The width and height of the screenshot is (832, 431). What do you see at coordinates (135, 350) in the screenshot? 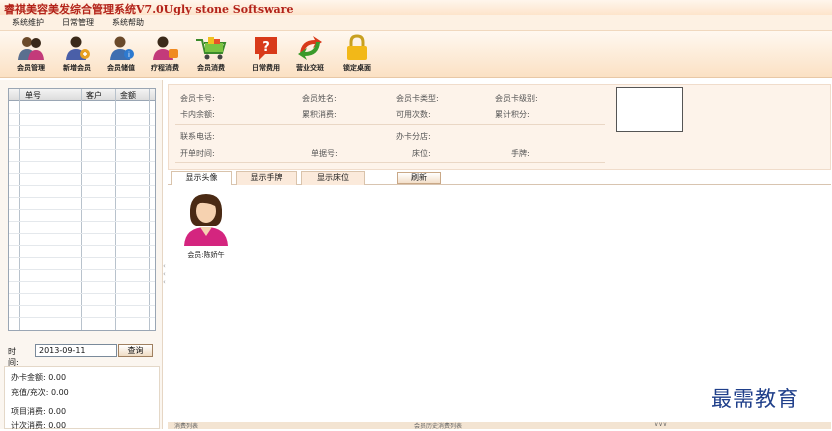
I see `query-button: 查询` at bounding box center [135, 350].